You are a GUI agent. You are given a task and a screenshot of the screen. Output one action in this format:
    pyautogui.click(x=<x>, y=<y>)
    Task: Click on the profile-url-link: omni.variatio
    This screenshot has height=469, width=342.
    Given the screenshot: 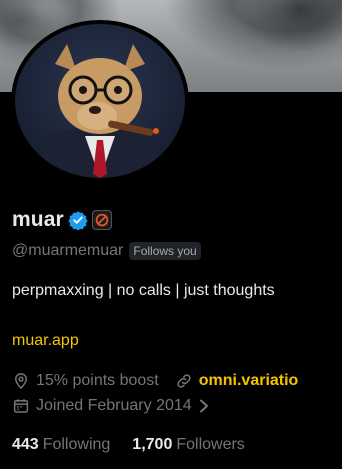 What is the action you would take?
    pyautogui.click(x=249, y=381)
    